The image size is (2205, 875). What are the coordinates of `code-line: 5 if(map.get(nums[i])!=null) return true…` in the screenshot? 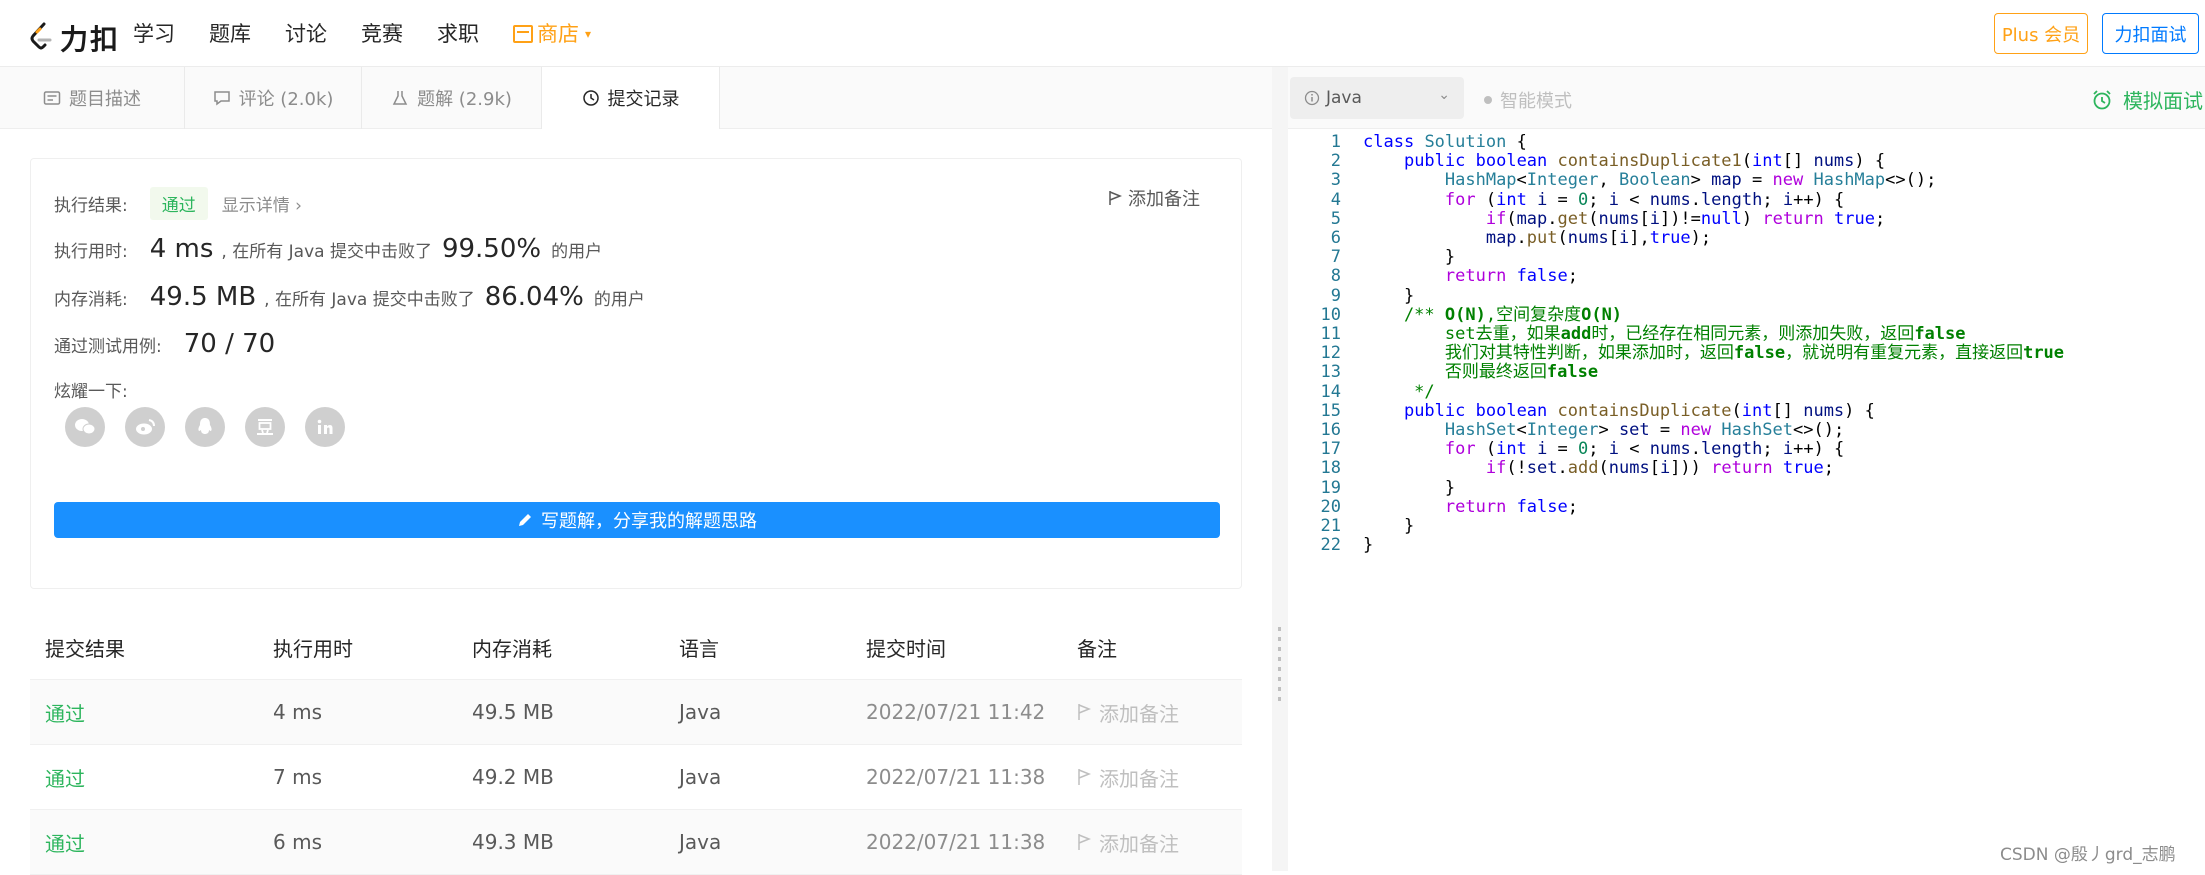 It's located at (1586, 219).